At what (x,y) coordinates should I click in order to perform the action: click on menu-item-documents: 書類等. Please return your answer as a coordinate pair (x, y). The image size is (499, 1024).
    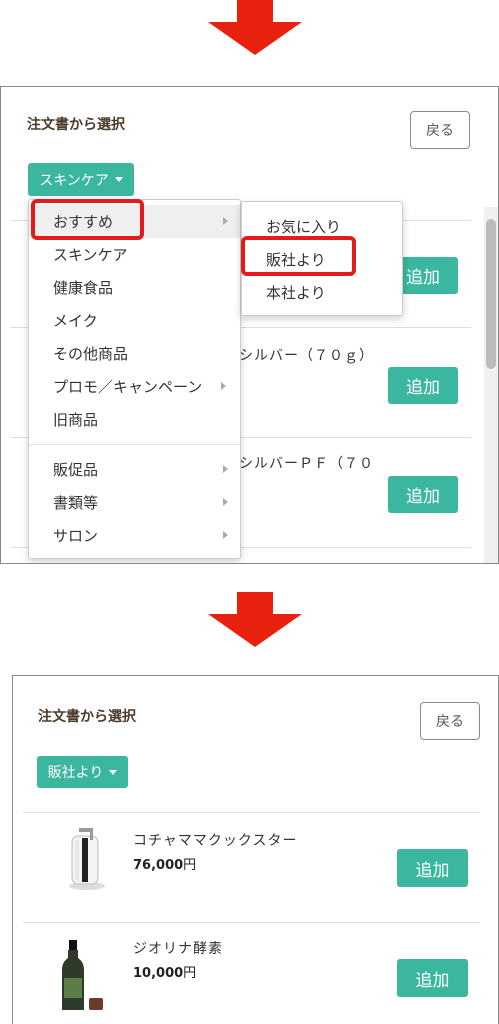
    Looking at the image, I should click on (134, 502).